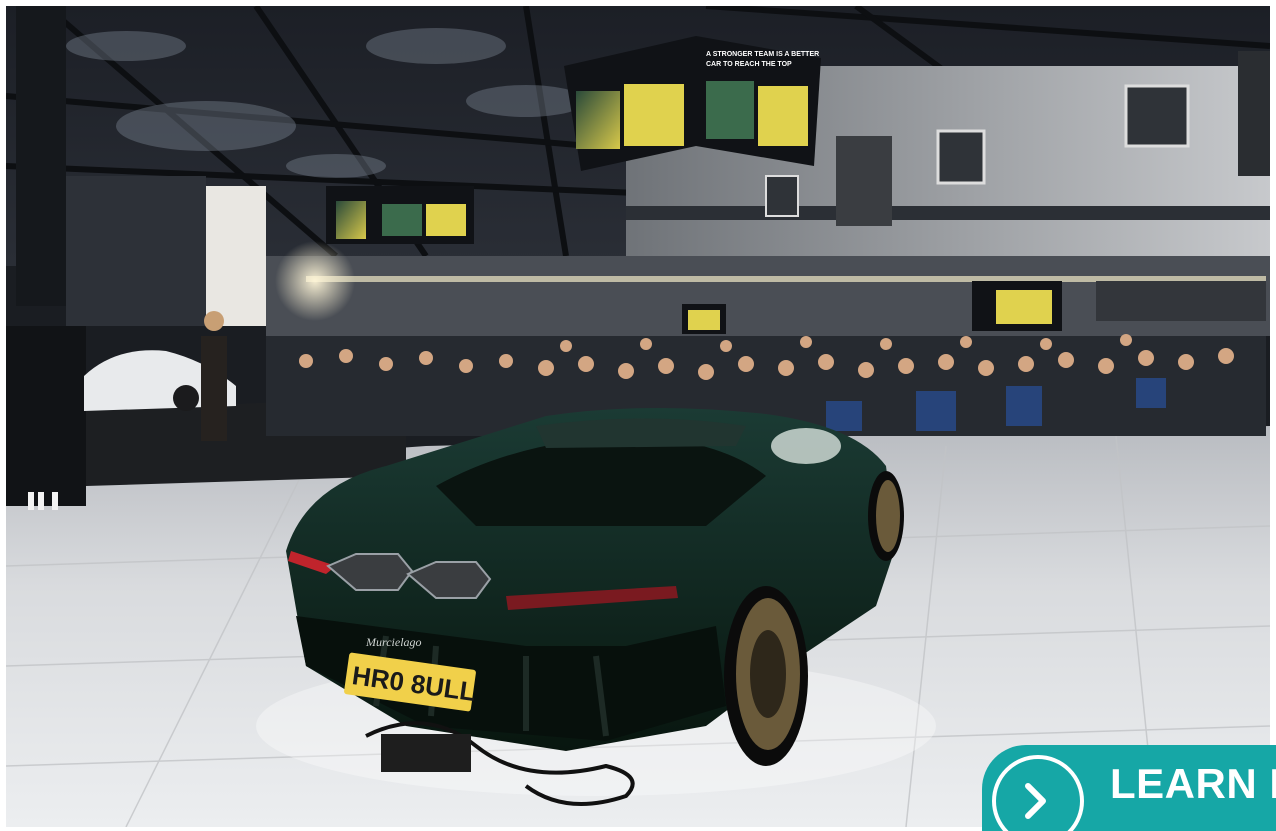 This screenshot has height=831, width=1276. Describe the element at coordinates (46, 416) in the screenshot. I see `speaker-tower` at that location.